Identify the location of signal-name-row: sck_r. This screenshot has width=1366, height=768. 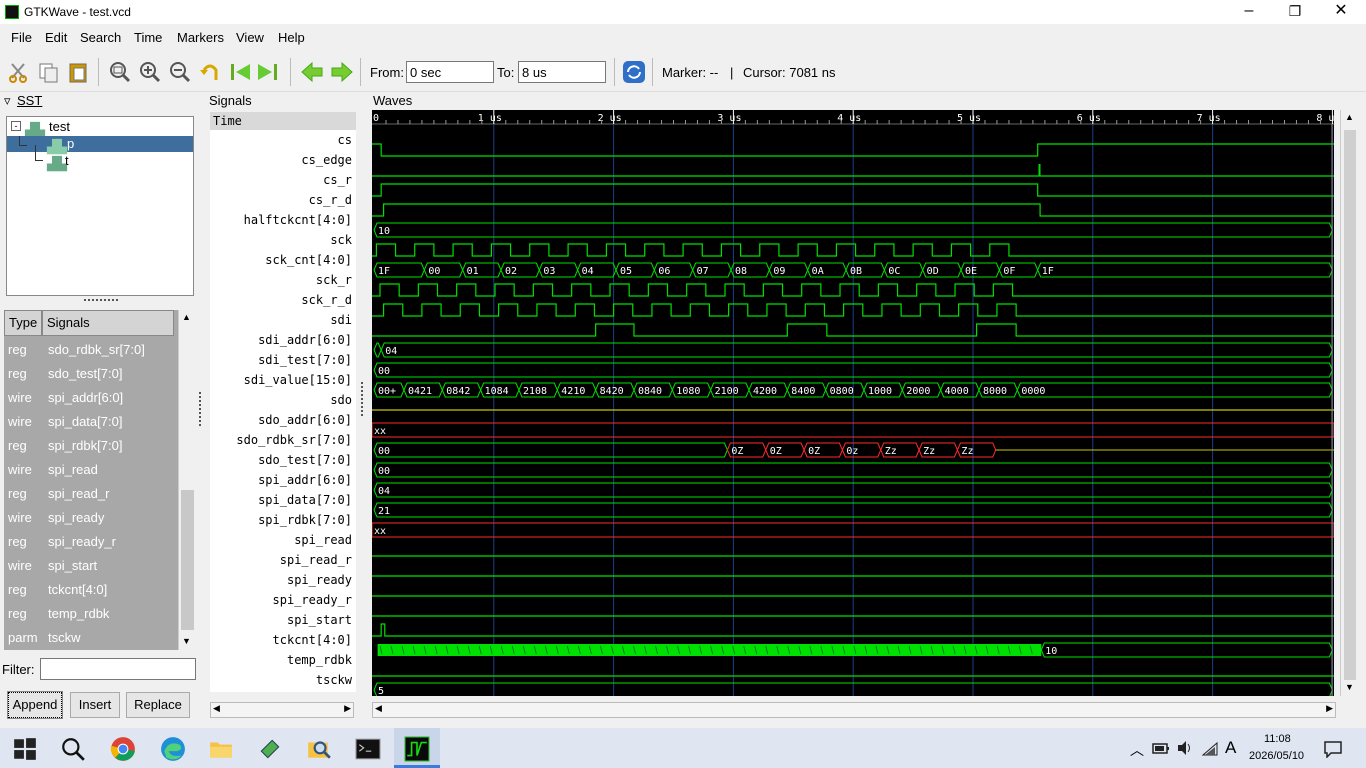
(334, 280).